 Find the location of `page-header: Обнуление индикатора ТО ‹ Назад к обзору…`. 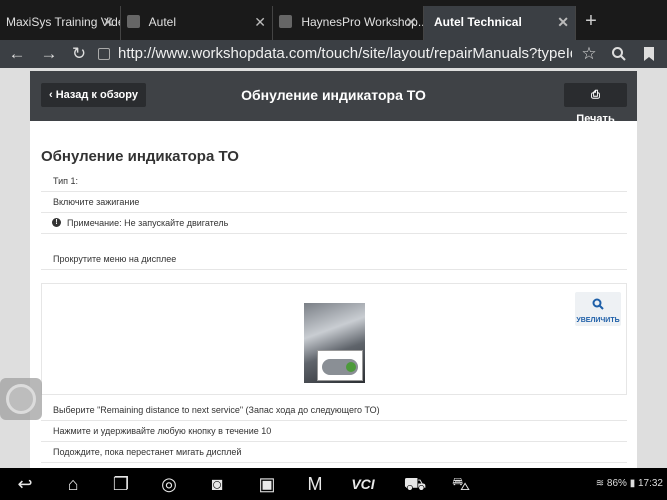

page-header: Обнуление индикатора ТО ‹ Назад к обзору… is located at coordinates (333, 98).